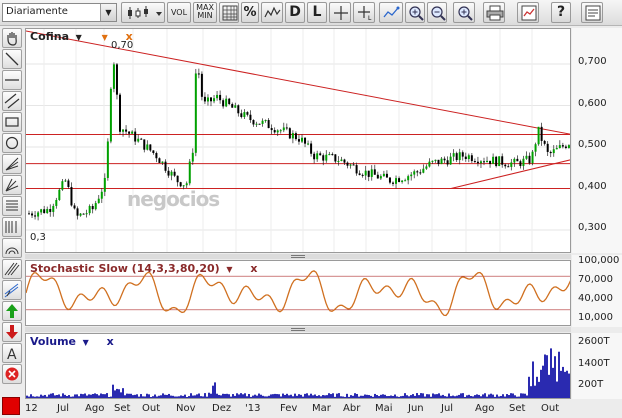 This screenshot has width=622, height=418. What do you see at coordinates (12, 248) in the screenshot?
I see `arc-tool-button` at bounding box center [12, 248].